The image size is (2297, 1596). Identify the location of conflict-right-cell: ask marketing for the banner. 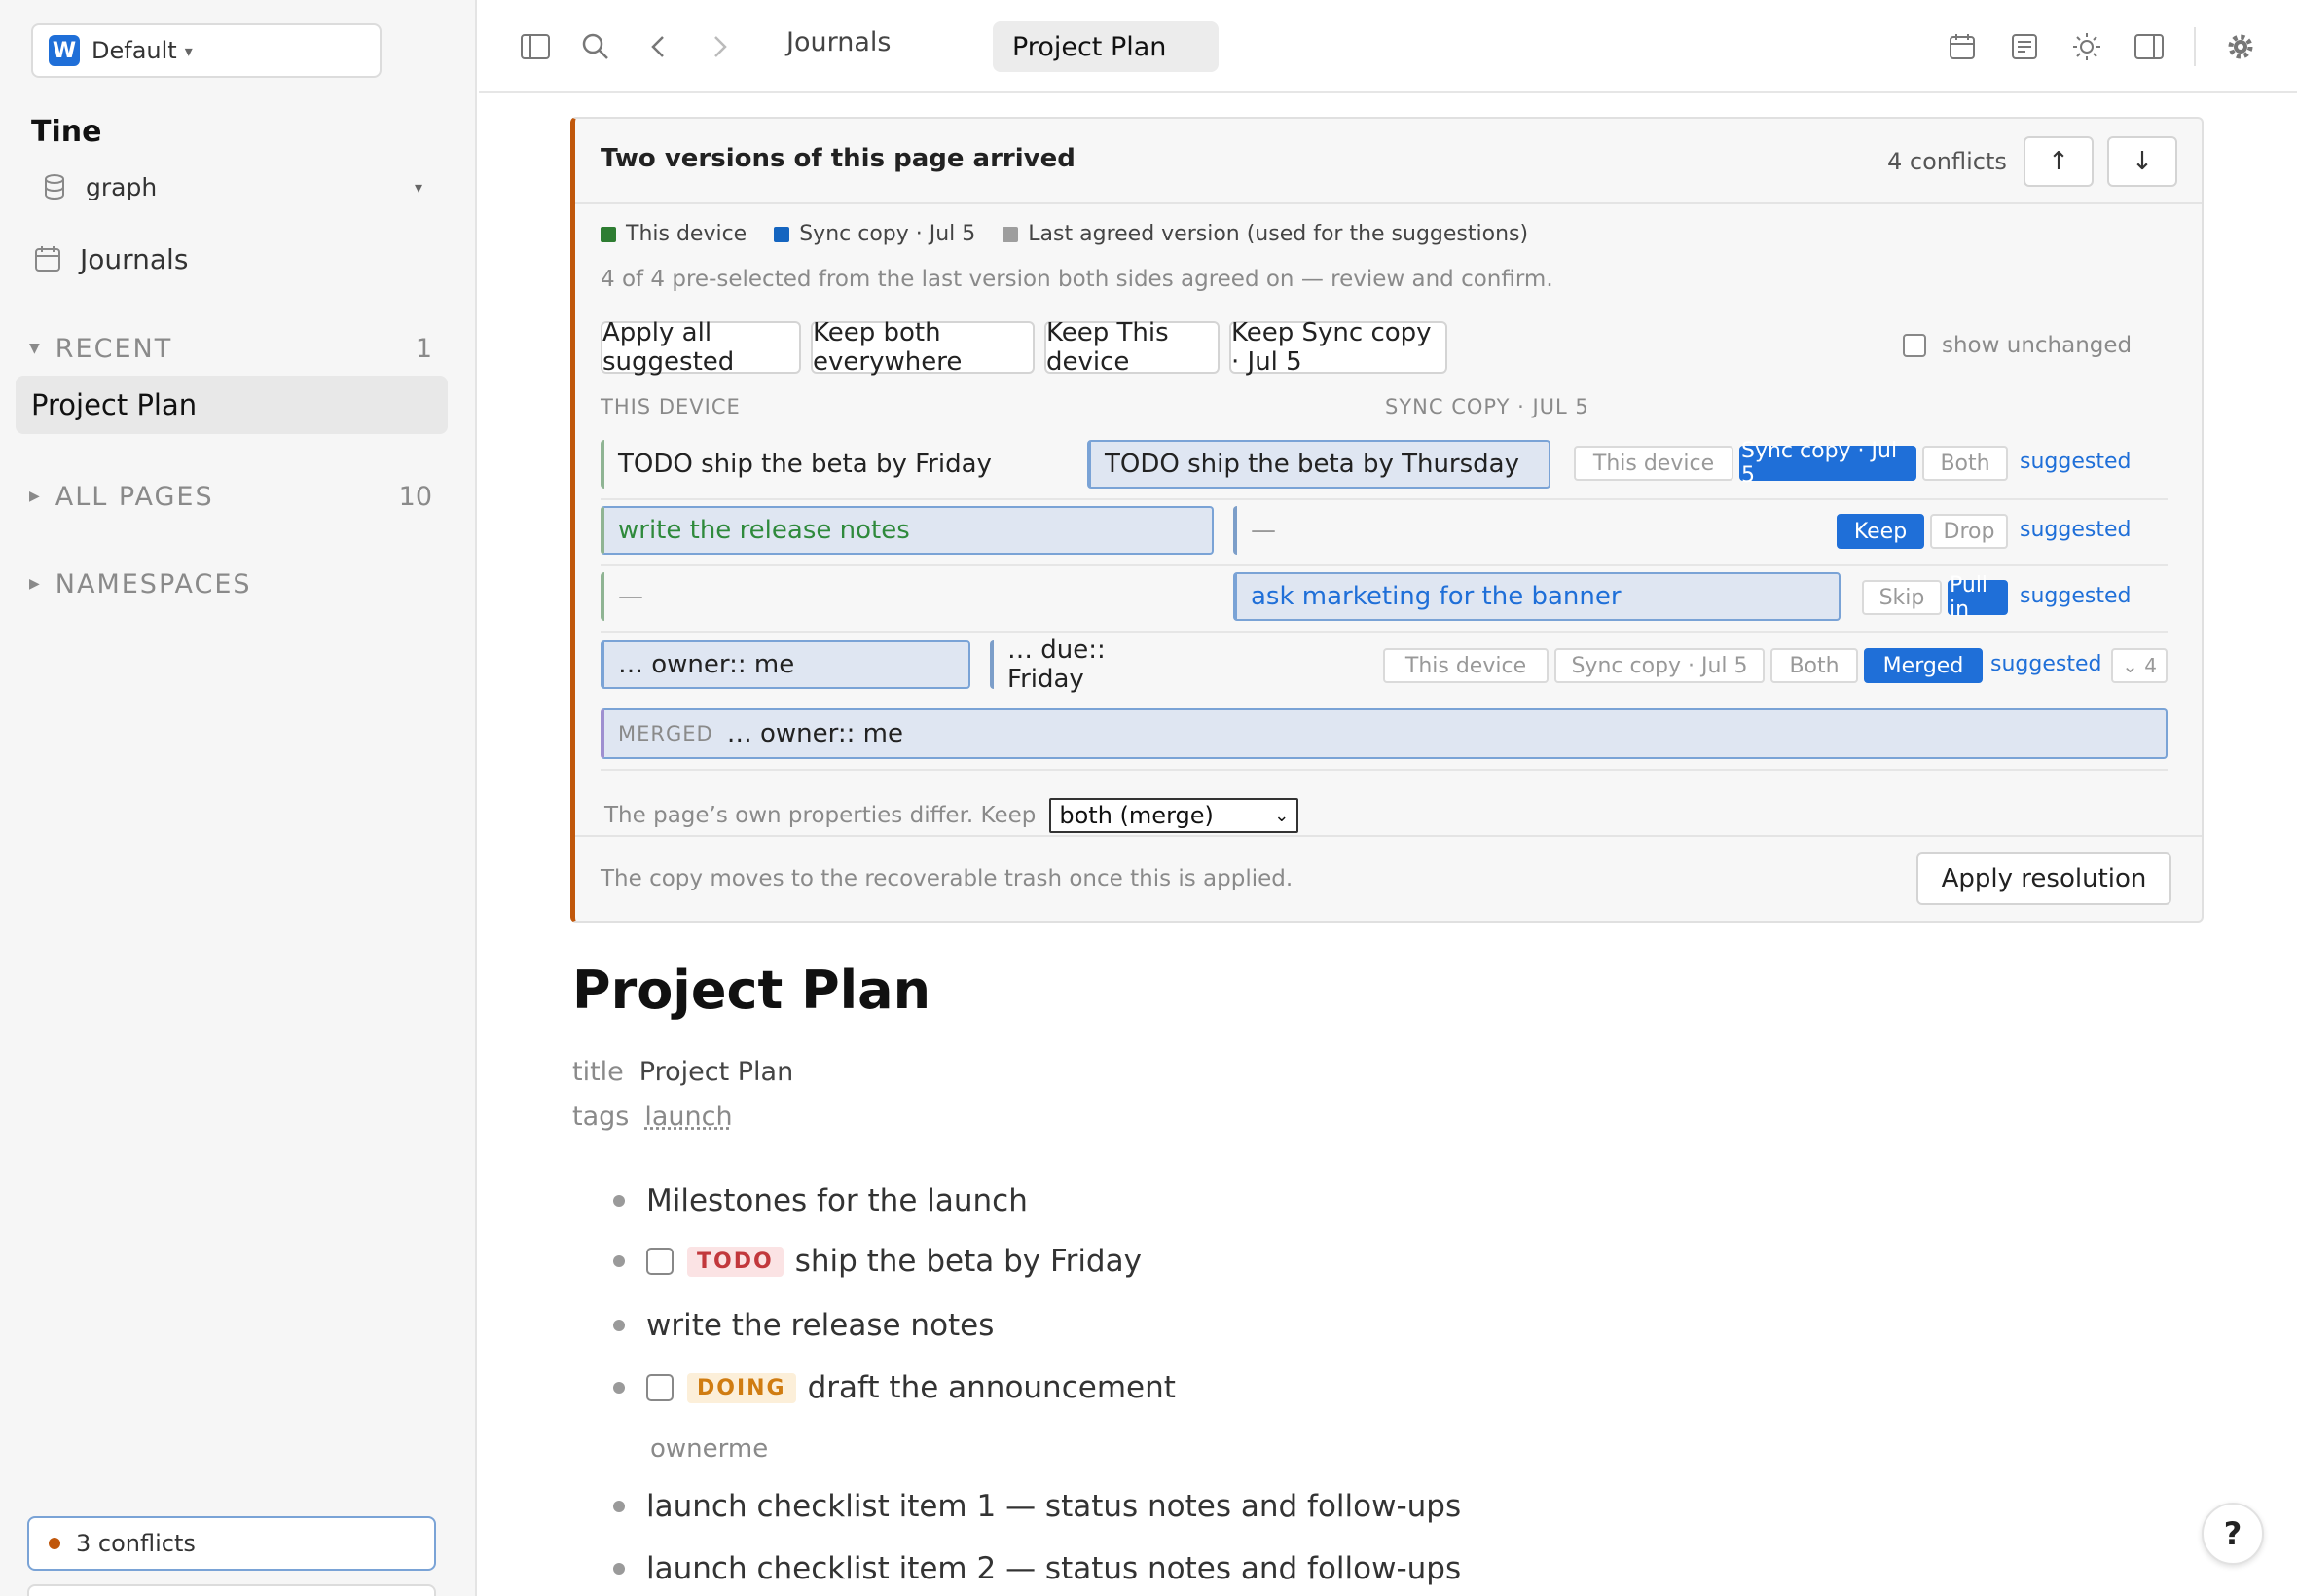
(1537, 596).